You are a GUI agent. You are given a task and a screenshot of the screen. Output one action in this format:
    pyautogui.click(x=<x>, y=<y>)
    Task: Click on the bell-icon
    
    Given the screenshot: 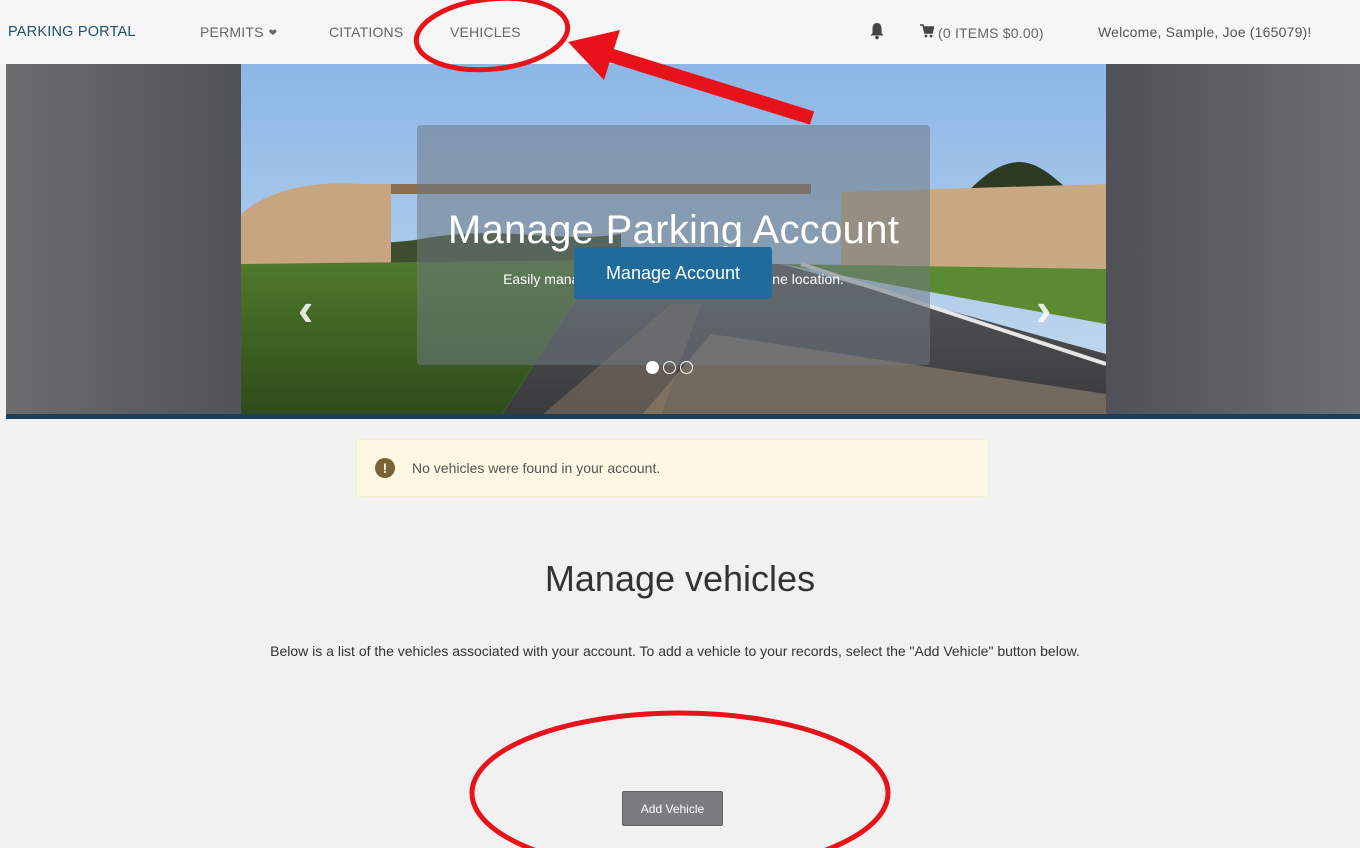 What is the action you would take?
    pyautogui.click(x=877, y=31)
    